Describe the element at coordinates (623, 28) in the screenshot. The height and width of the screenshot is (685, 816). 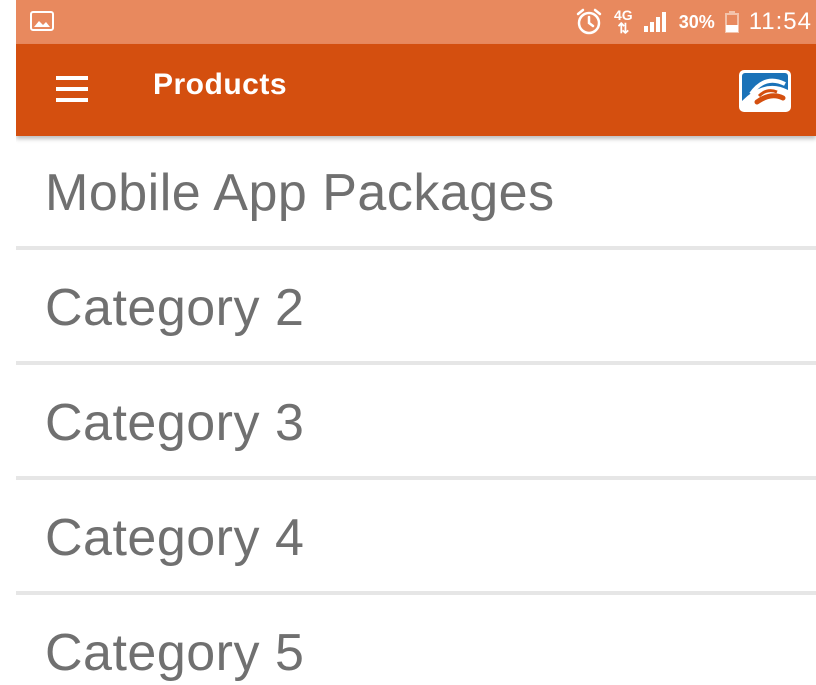
I see `network-activity-icon: ⇅` at that location.